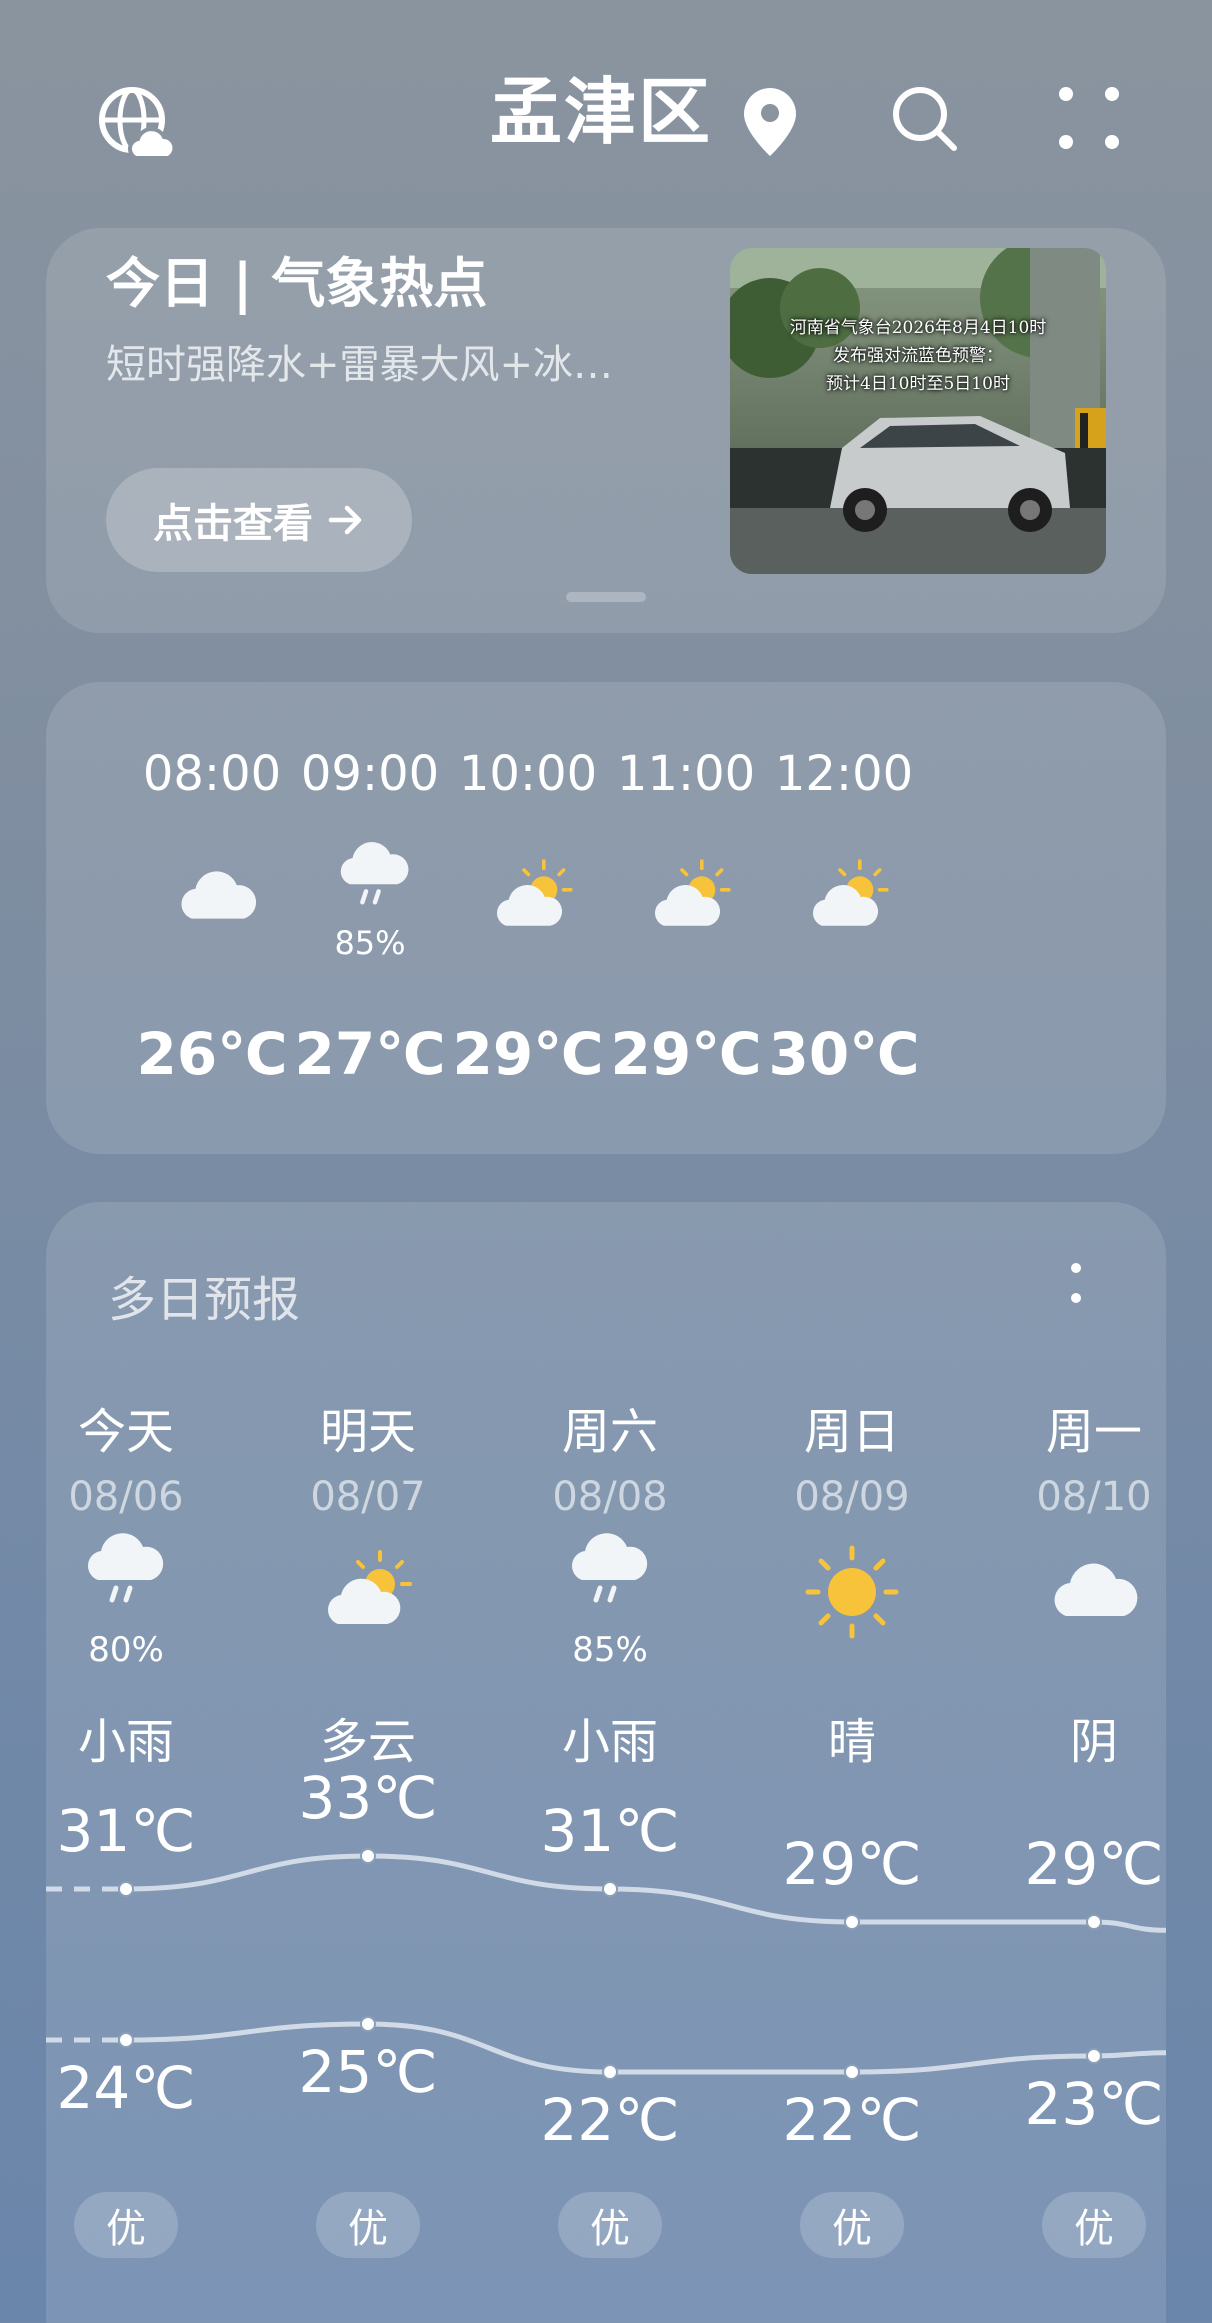 The width and height of the screenshot is (1212, 2323). I want to click on thumb-caption-line-3: 预计4日10时至5日10时, so click(918, 384).